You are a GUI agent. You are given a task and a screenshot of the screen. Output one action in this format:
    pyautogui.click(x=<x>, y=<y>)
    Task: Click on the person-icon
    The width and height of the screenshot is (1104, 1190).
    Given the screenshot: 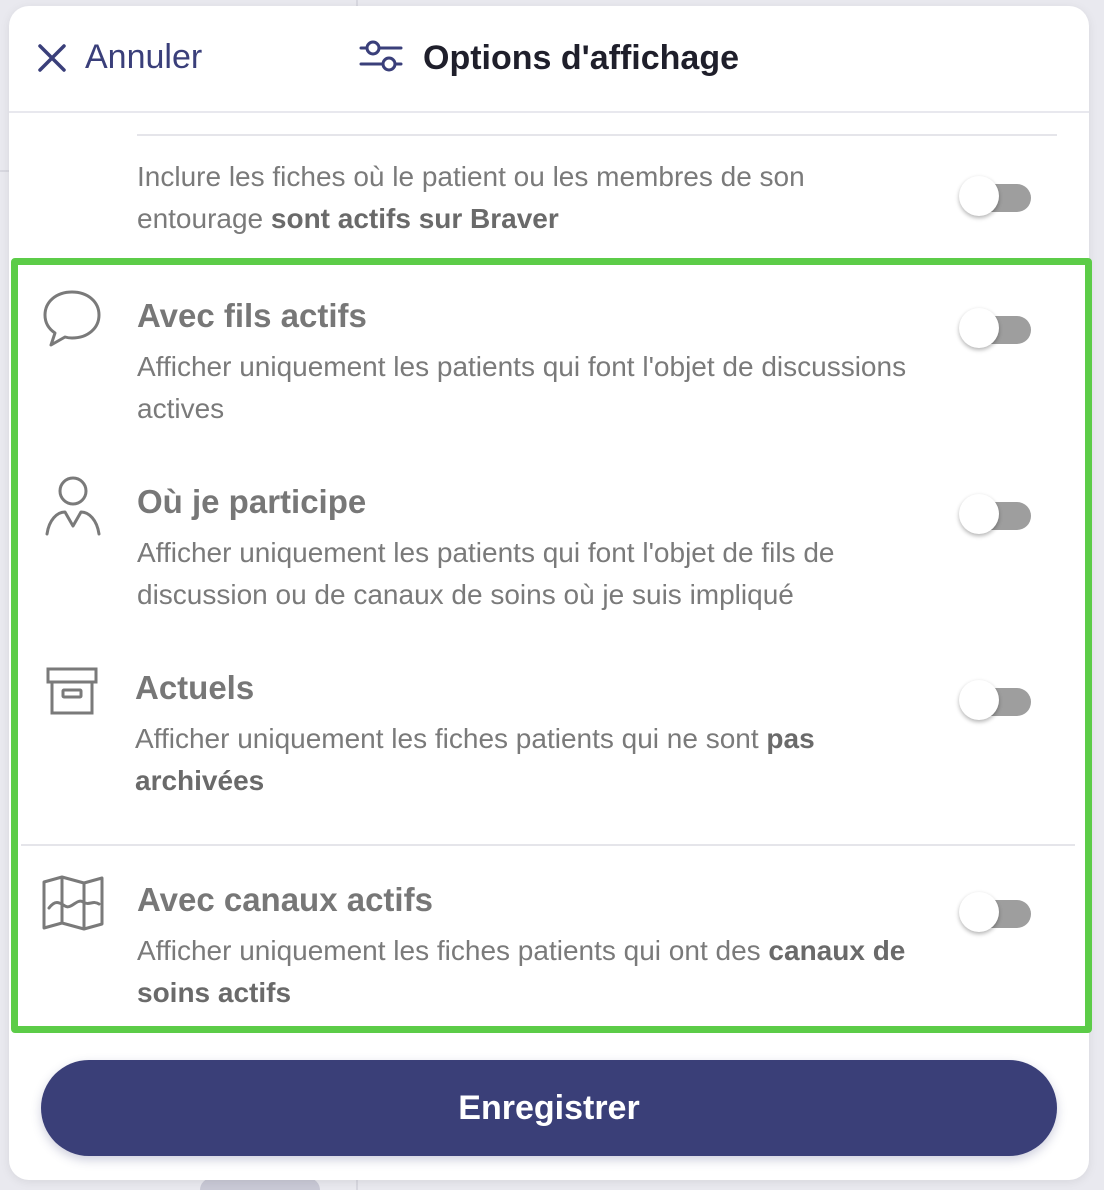 What is the action you would take?
    pyautogui.click(x=73, y=509)
    